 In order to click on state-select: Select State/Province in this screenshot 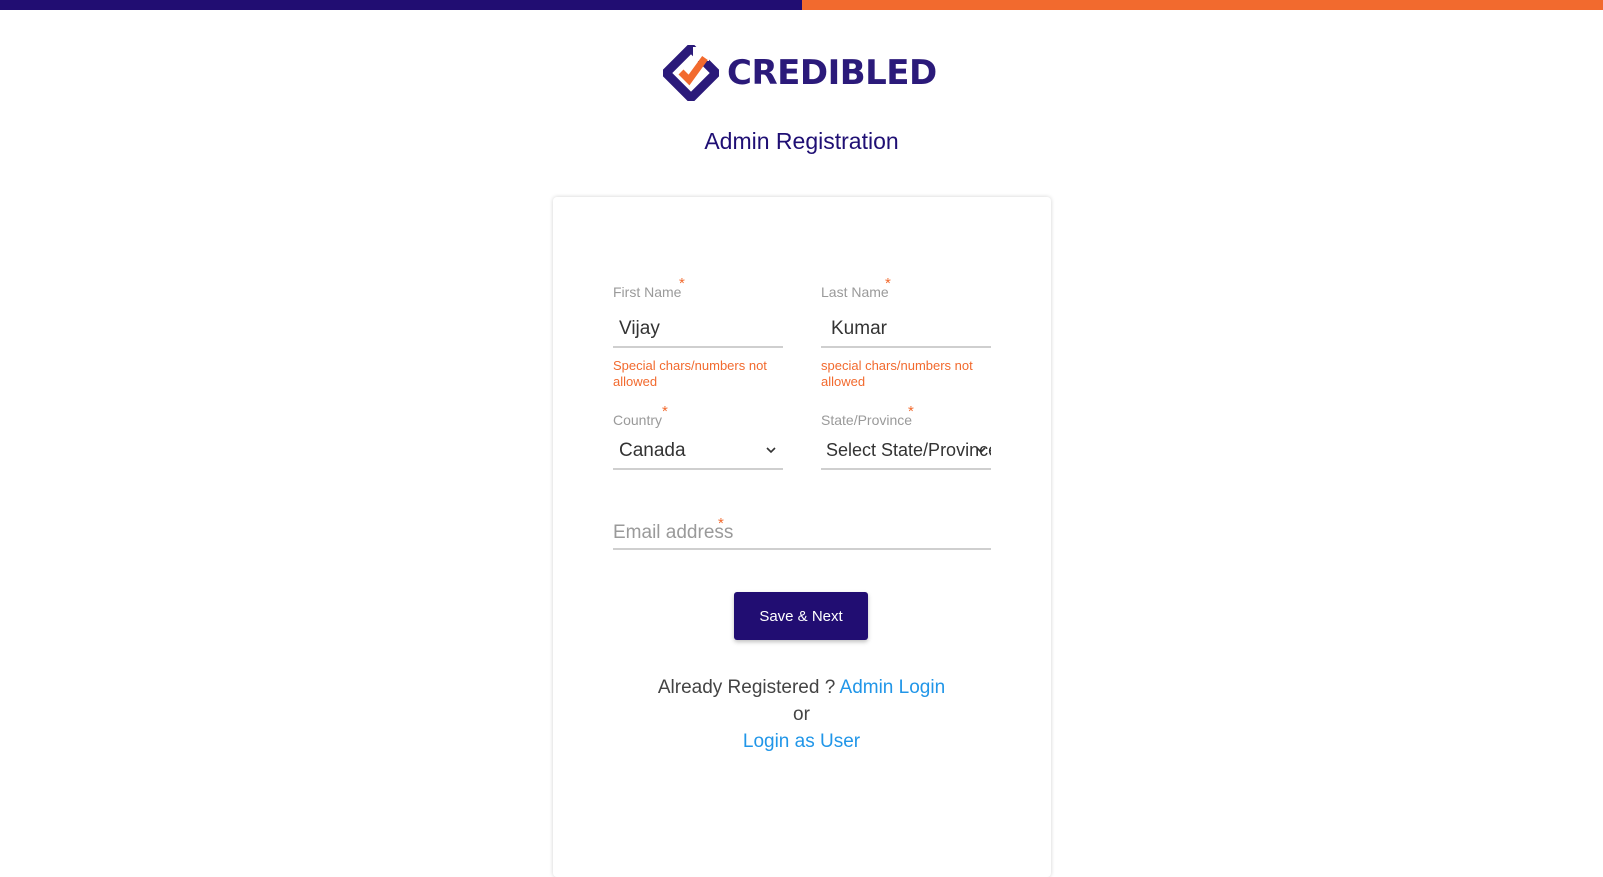, I will do `click(906, 452)`.